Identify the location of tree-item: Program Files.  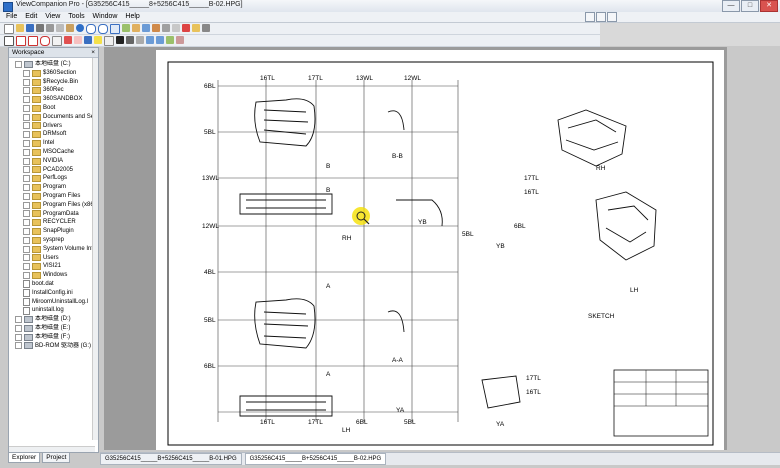
(52, 196).